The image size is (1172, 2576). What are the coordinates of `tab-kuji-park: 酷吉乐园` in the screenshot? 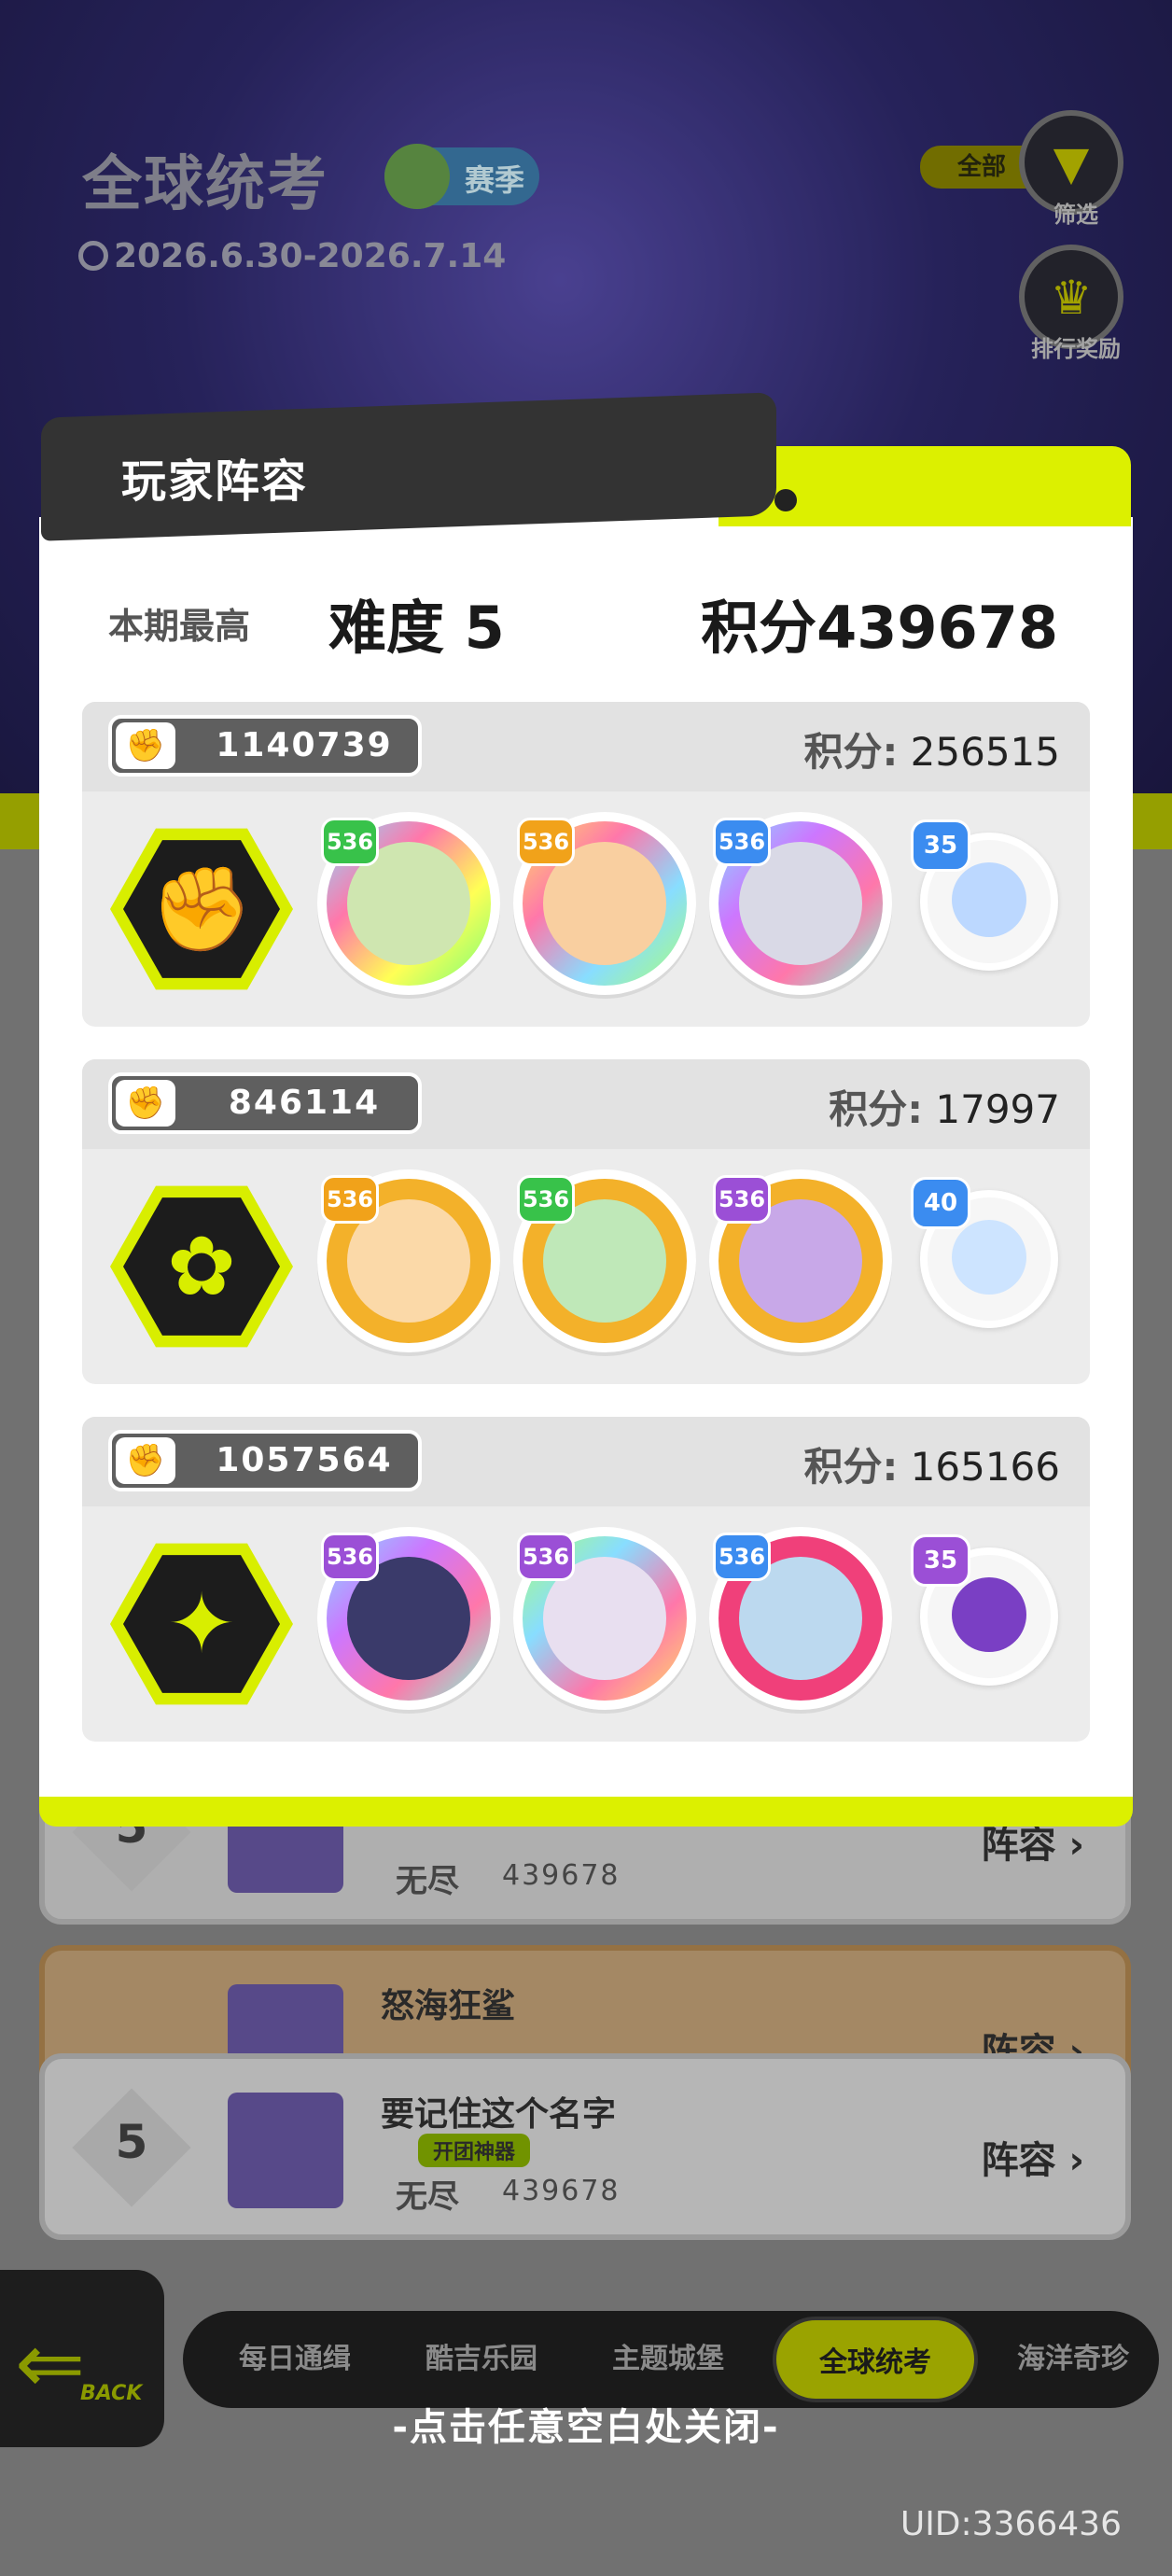 It's located at (481, 2359).